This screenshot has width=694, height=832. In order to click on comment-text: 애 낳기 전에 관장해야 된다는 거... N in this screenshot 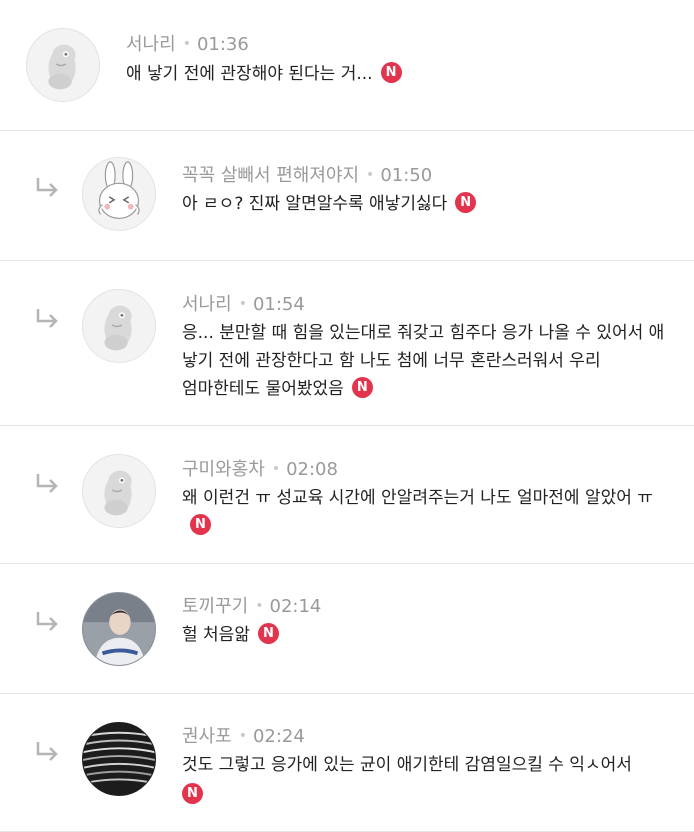, I will do `click(401, 74)`.